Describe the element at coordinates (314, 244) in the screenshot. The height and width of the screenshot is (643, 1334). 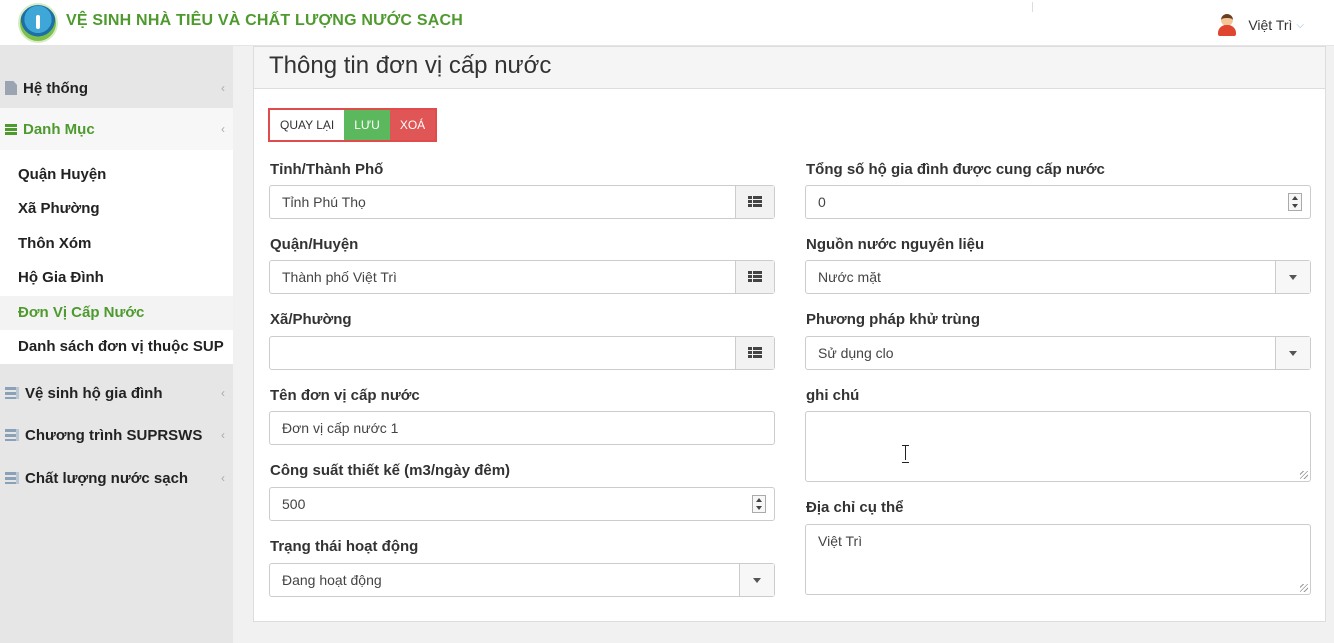
I see `district-label: Quận/Huyện` at that location.